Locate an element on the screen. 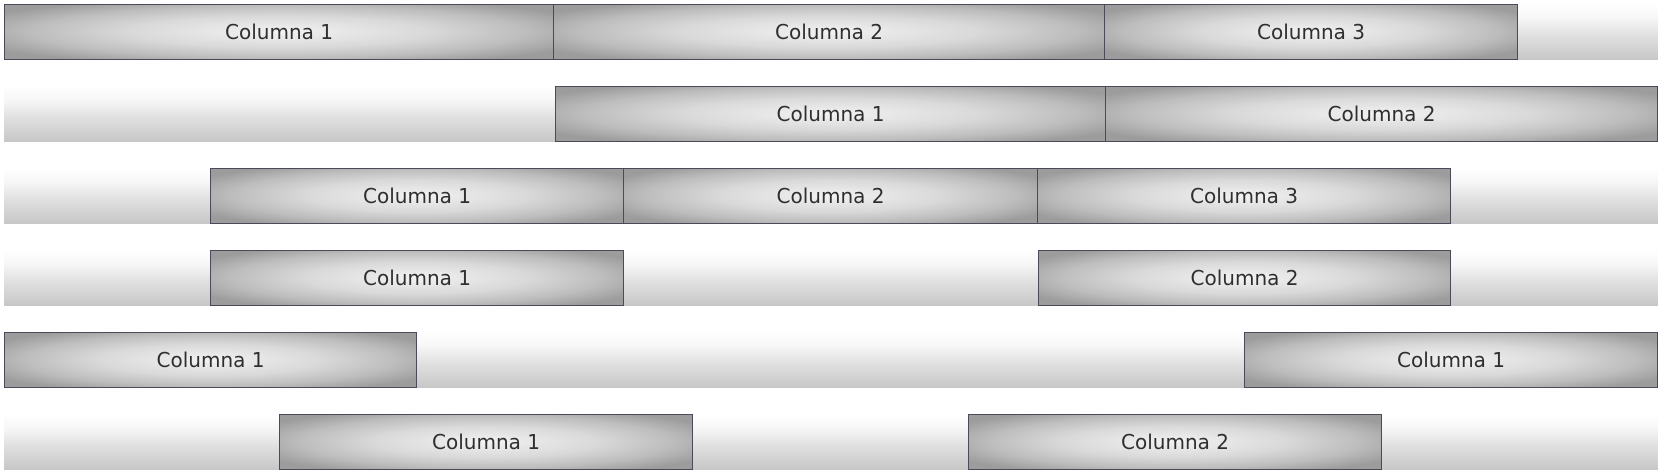 This screenshot has width=1660, height=474. grid-row-2: Columna 1 Columna 2 is located at coordinates (831, 114).